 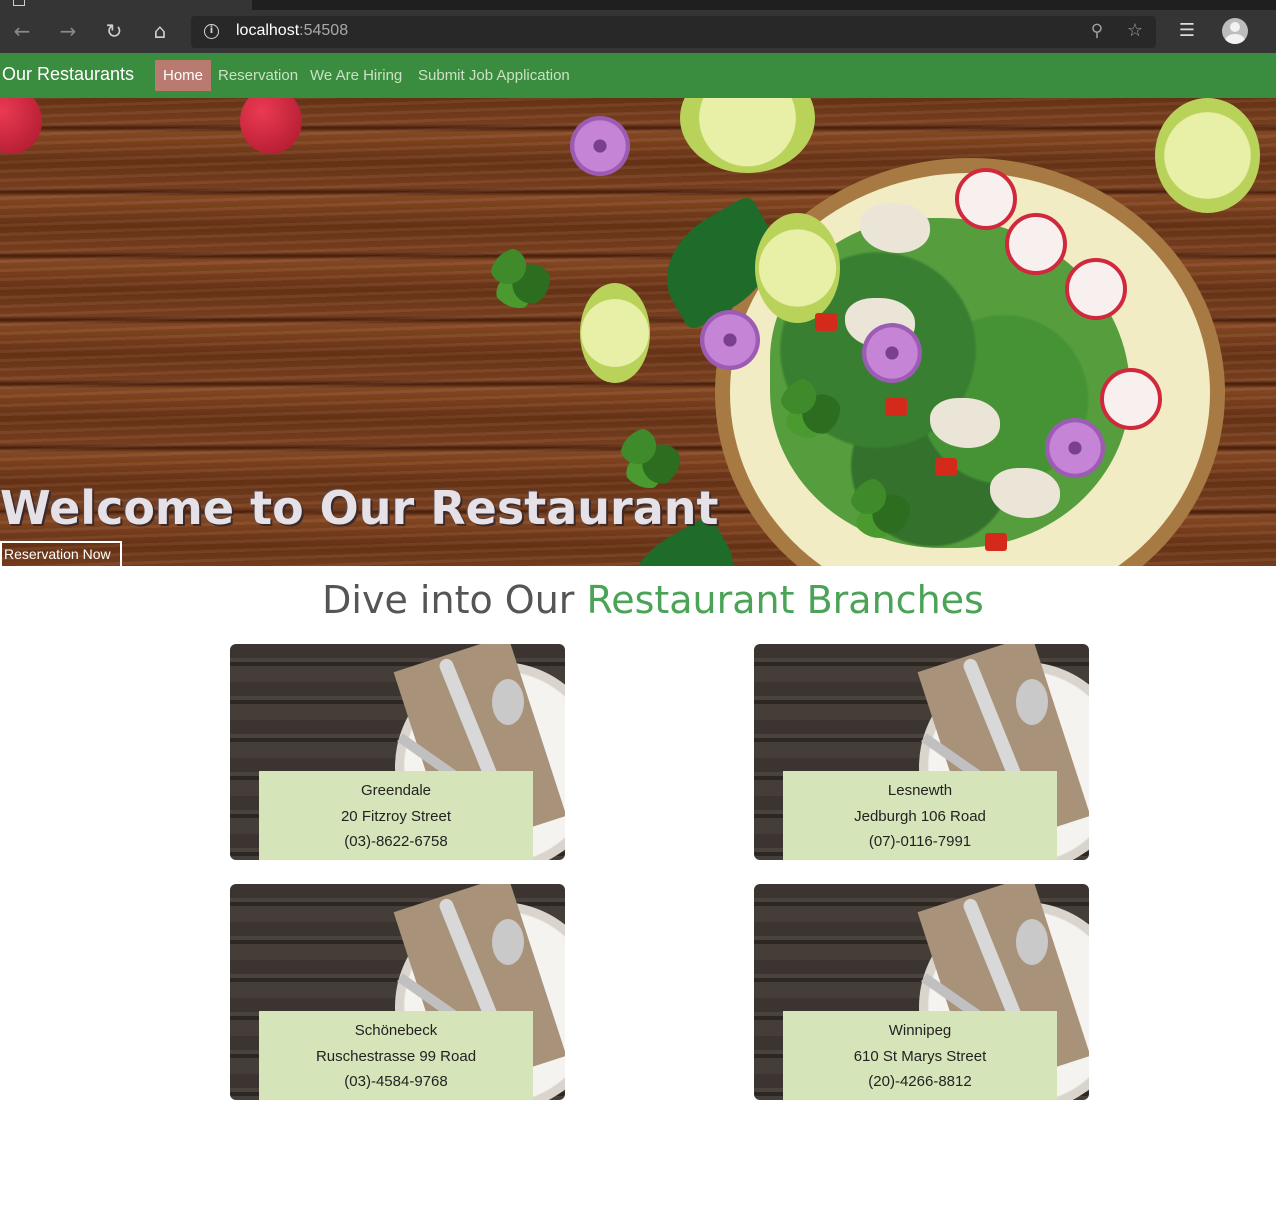 I want to click on page-icon, so click(x=19, y=3).